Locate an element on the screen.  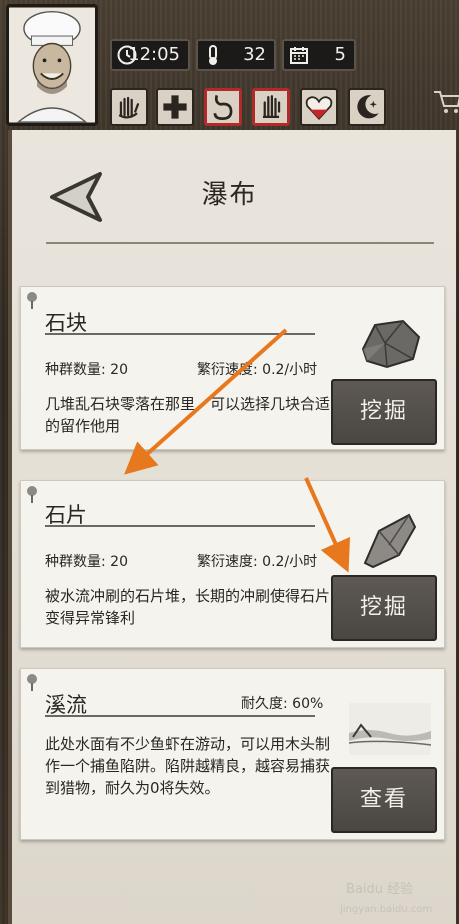
watermark-url: jingyan.baidu.com is located at coordinates (386, 909).